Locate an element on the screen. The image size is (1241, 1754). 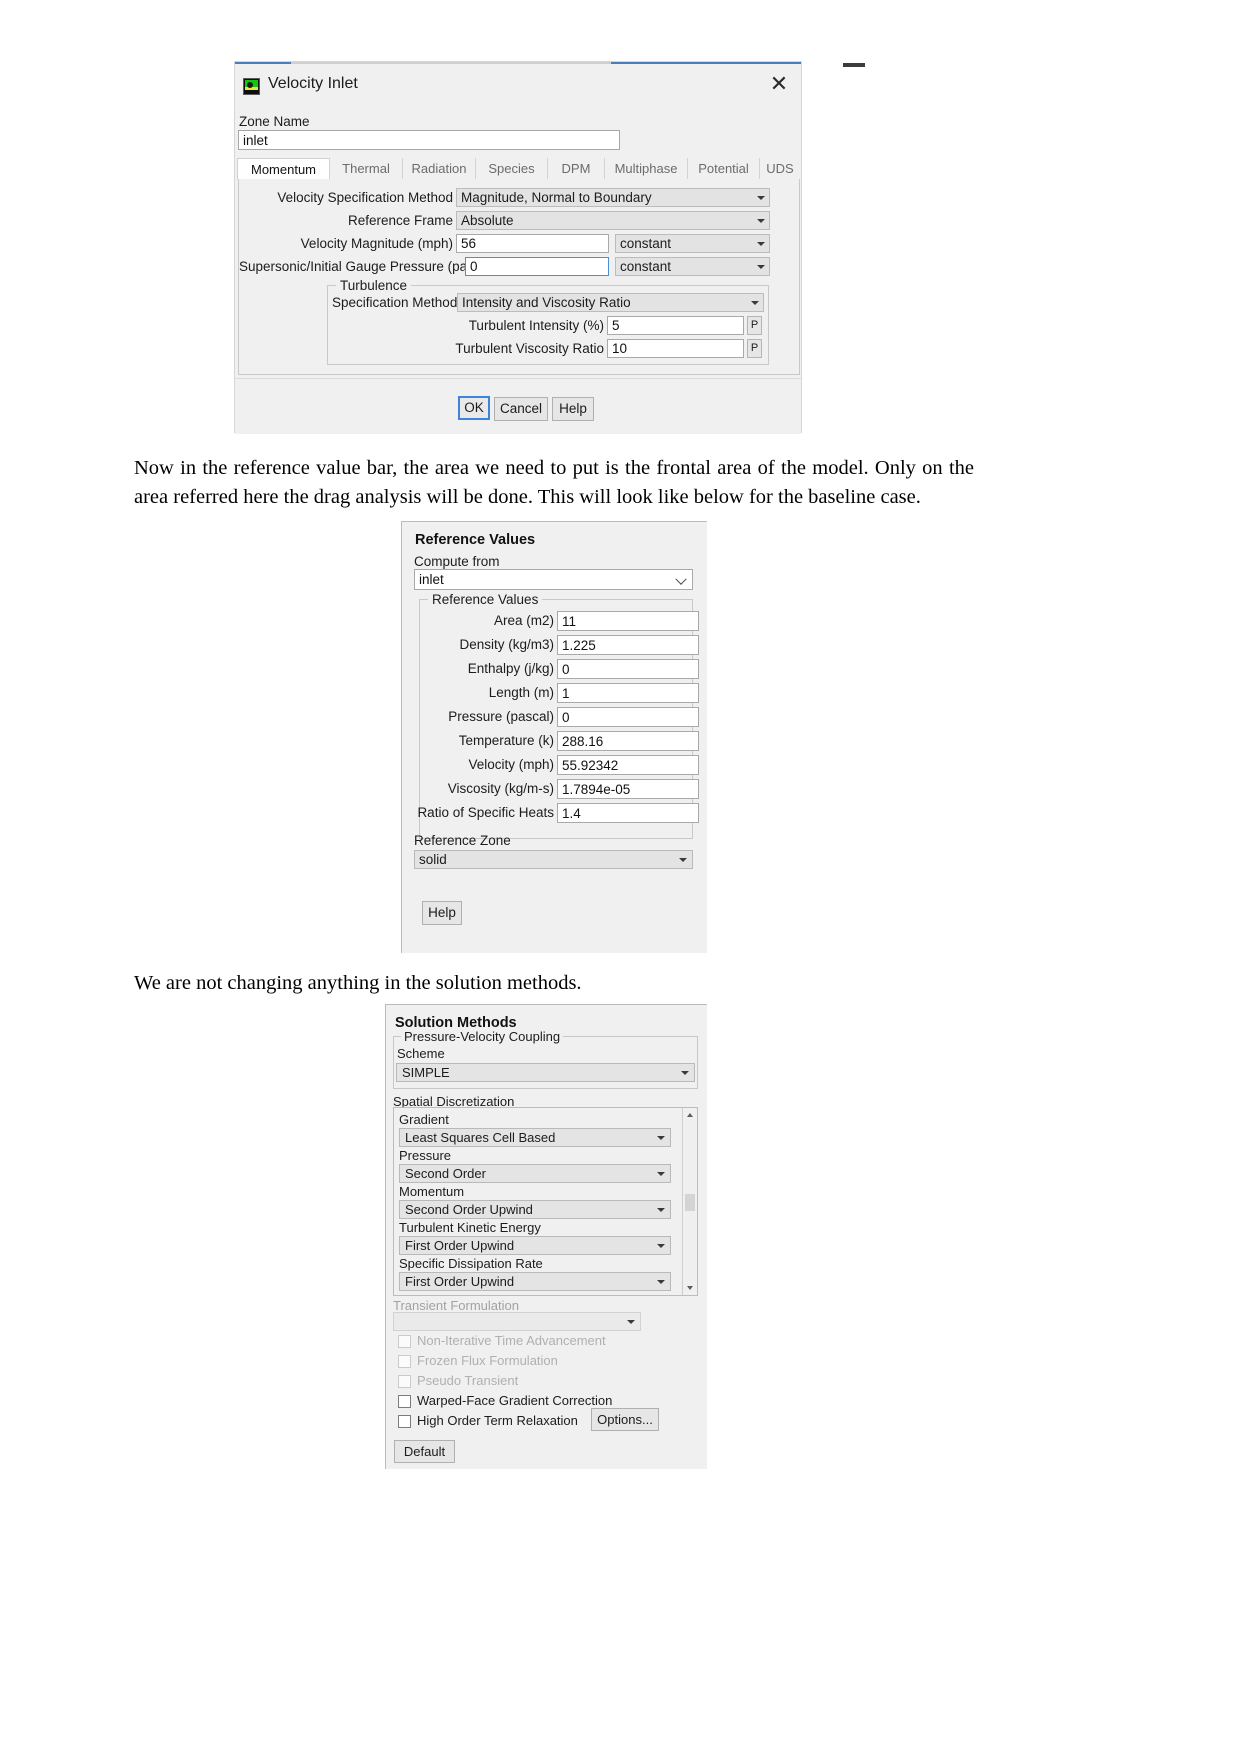
cancel-button: Cancel is located at coordinates (521, 409).